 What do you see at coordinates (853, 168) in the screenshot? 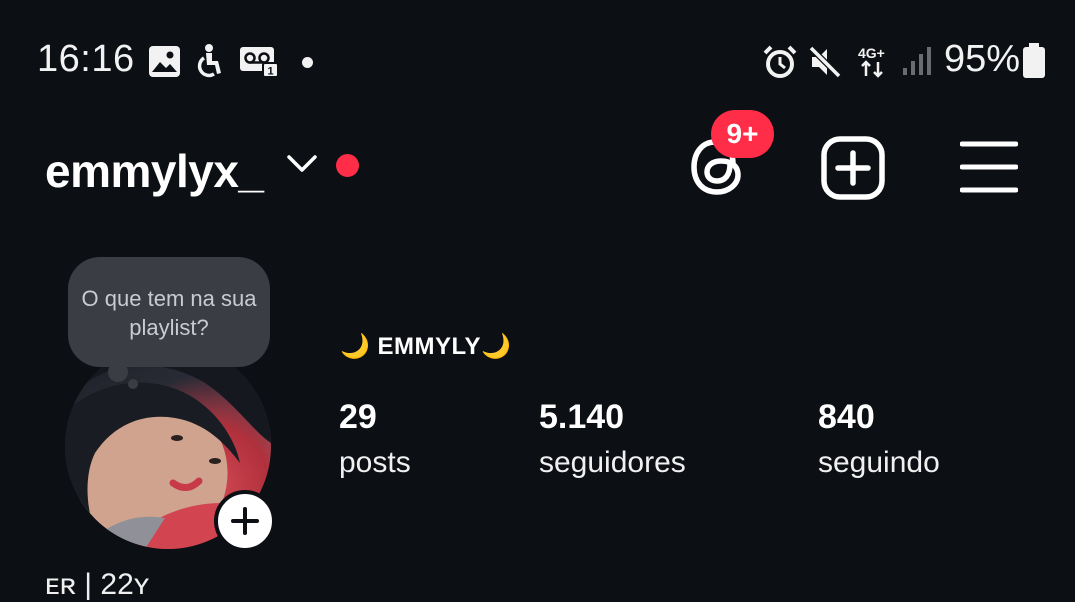
I see `create-post-button` at bounding box center [853, 168].